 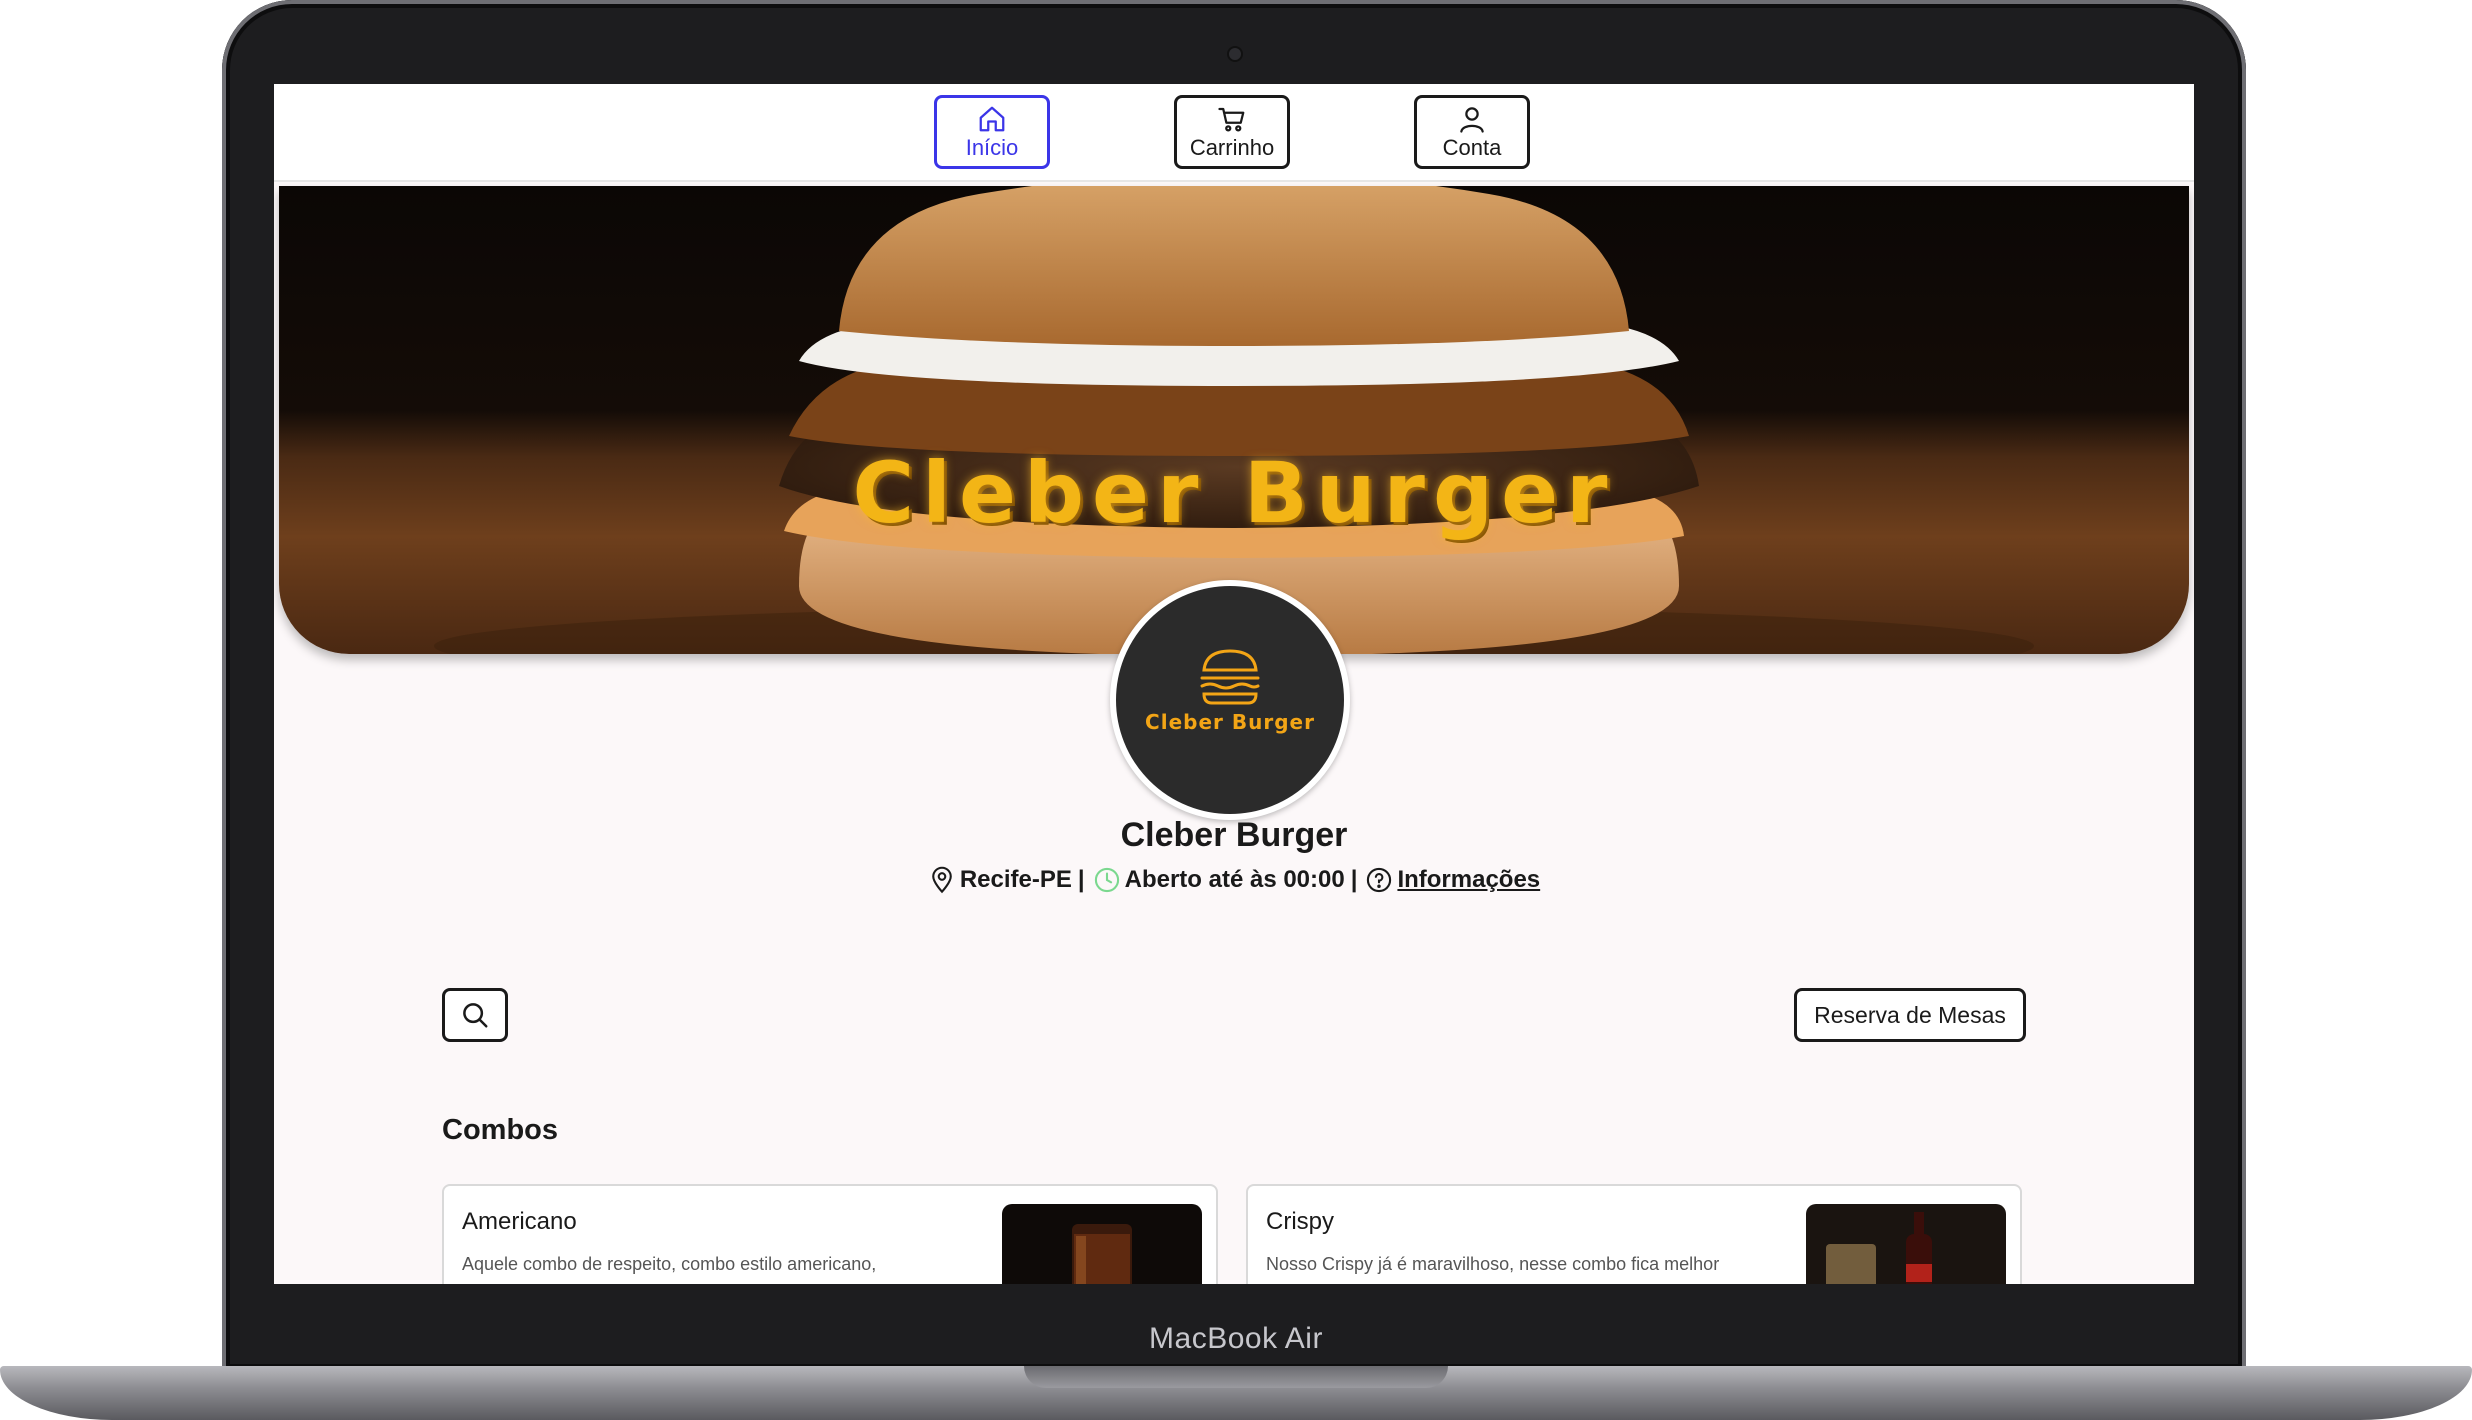 What do you see at coordinates (1472, 120) in the screenshot?
I see `user-icon` at bounding box center [1472, 120].